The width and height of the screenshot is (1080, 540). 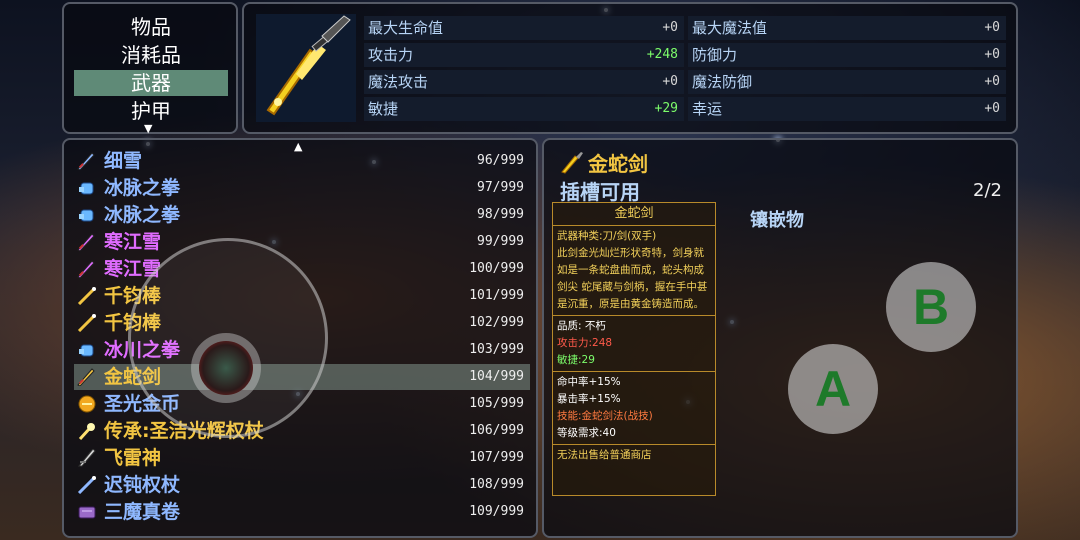 I want to click on b-button: B, so click(x=931, y=307).